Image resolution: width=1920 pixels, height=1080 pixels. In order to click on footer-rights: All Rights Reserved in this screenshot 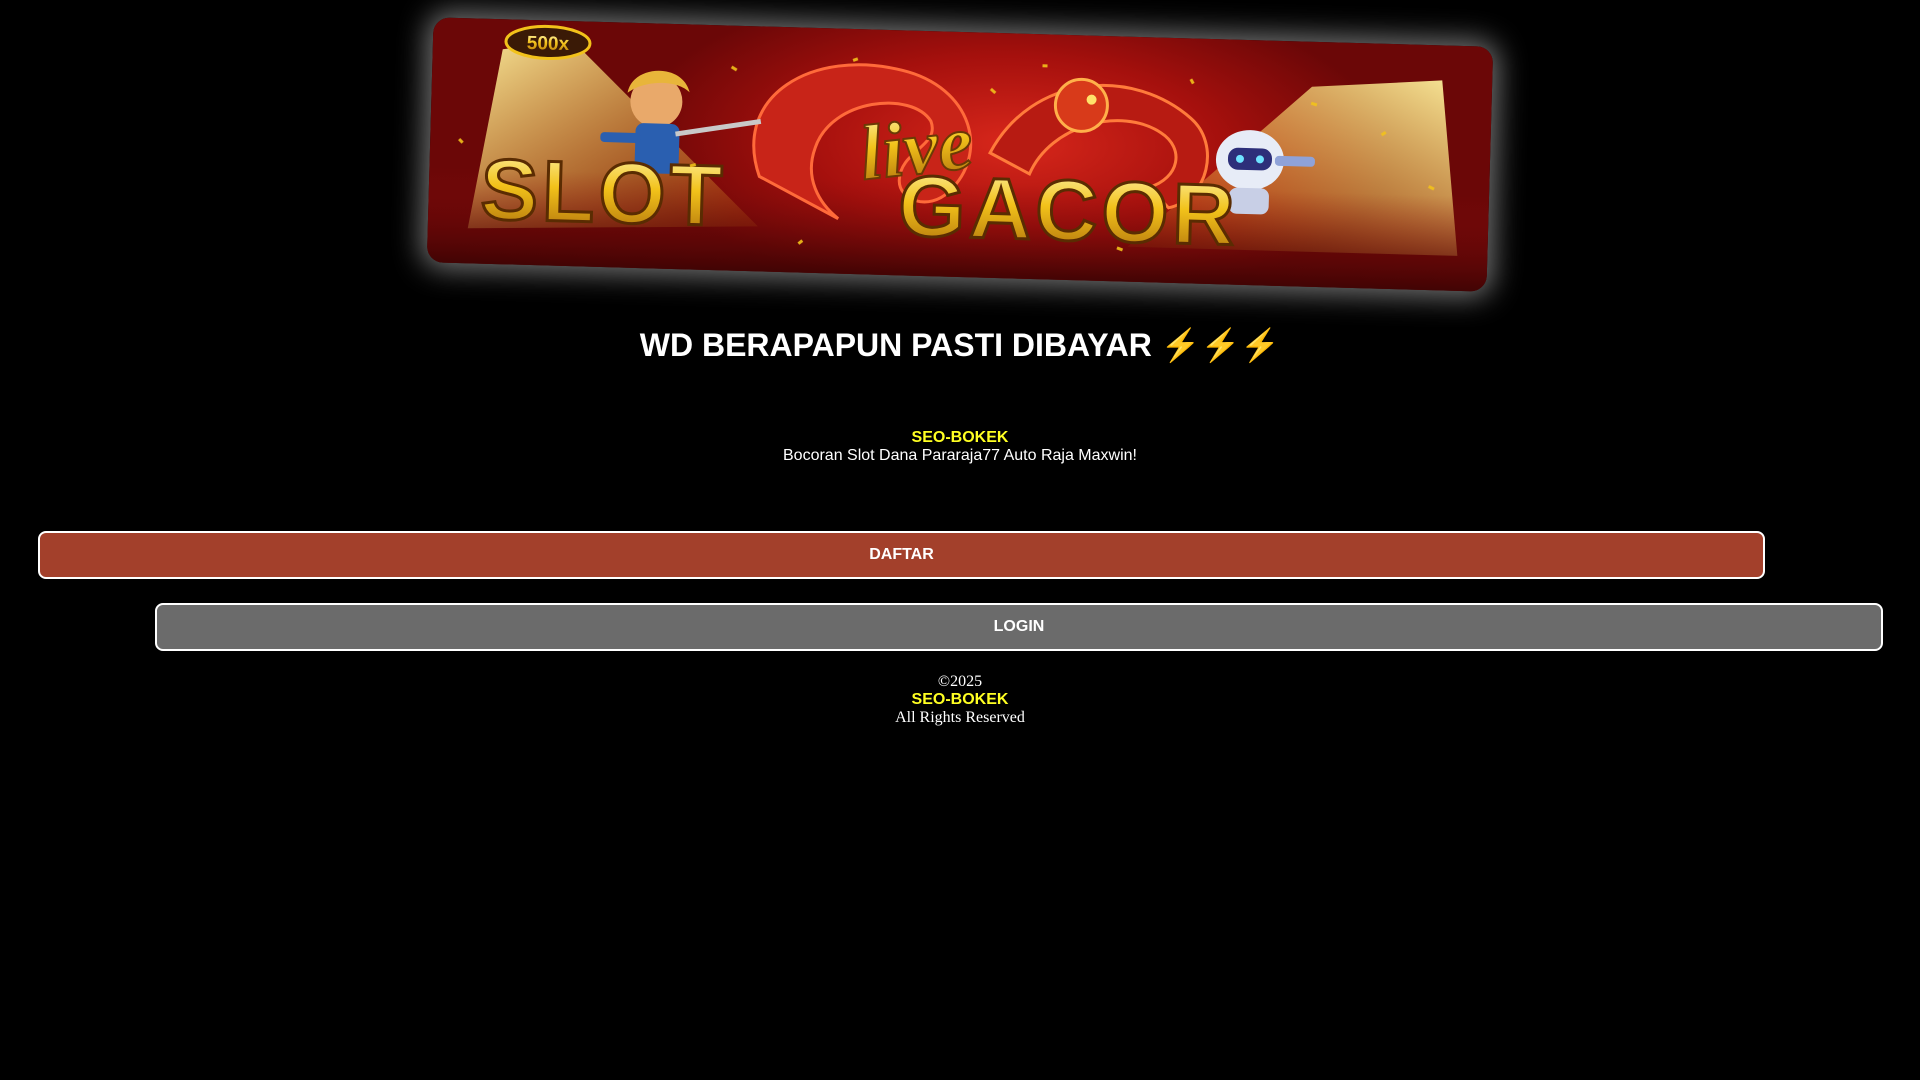, I will do `click(960, 717)`.